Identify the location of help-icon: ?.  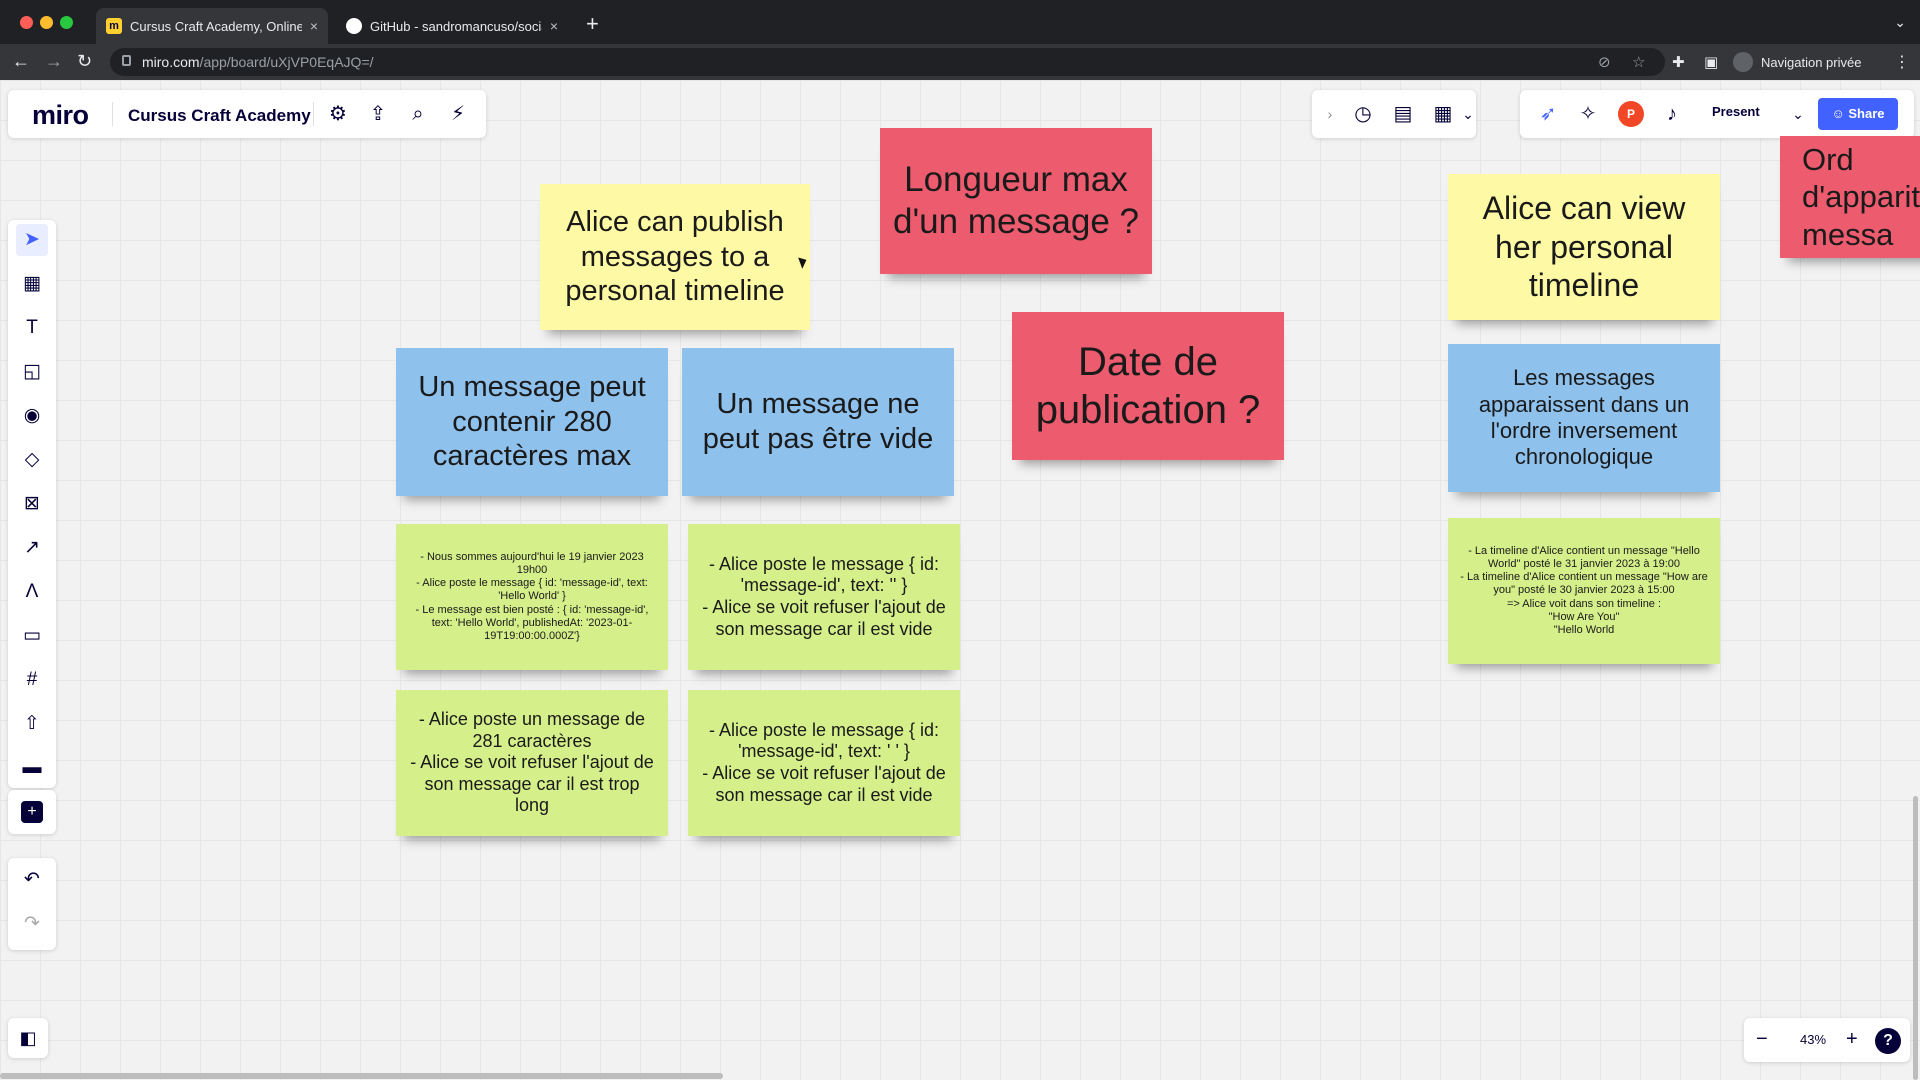
(1888, 1041).